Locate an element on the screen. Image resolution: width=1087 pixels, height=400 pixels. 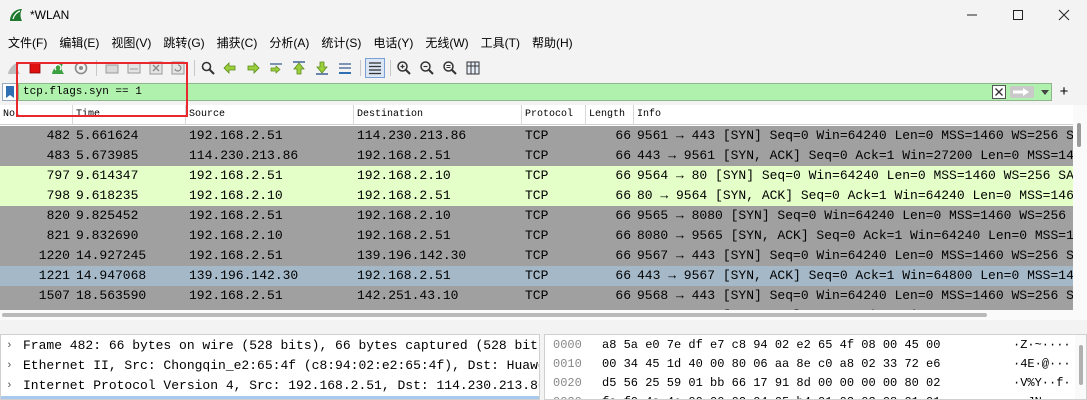
reload-file-button is located at coordinates (178, 68).